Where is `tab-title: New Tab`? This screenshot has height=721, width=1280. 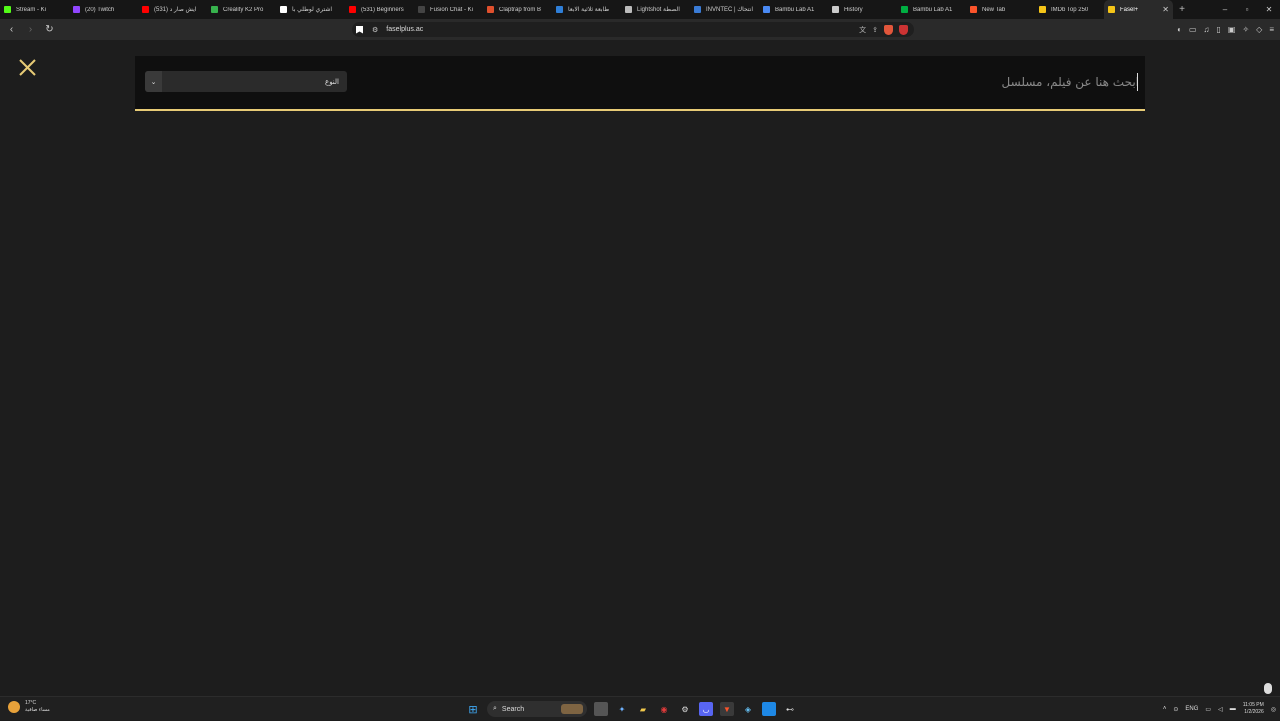
tab-title: New Tab is located at coordinates (994, 9).